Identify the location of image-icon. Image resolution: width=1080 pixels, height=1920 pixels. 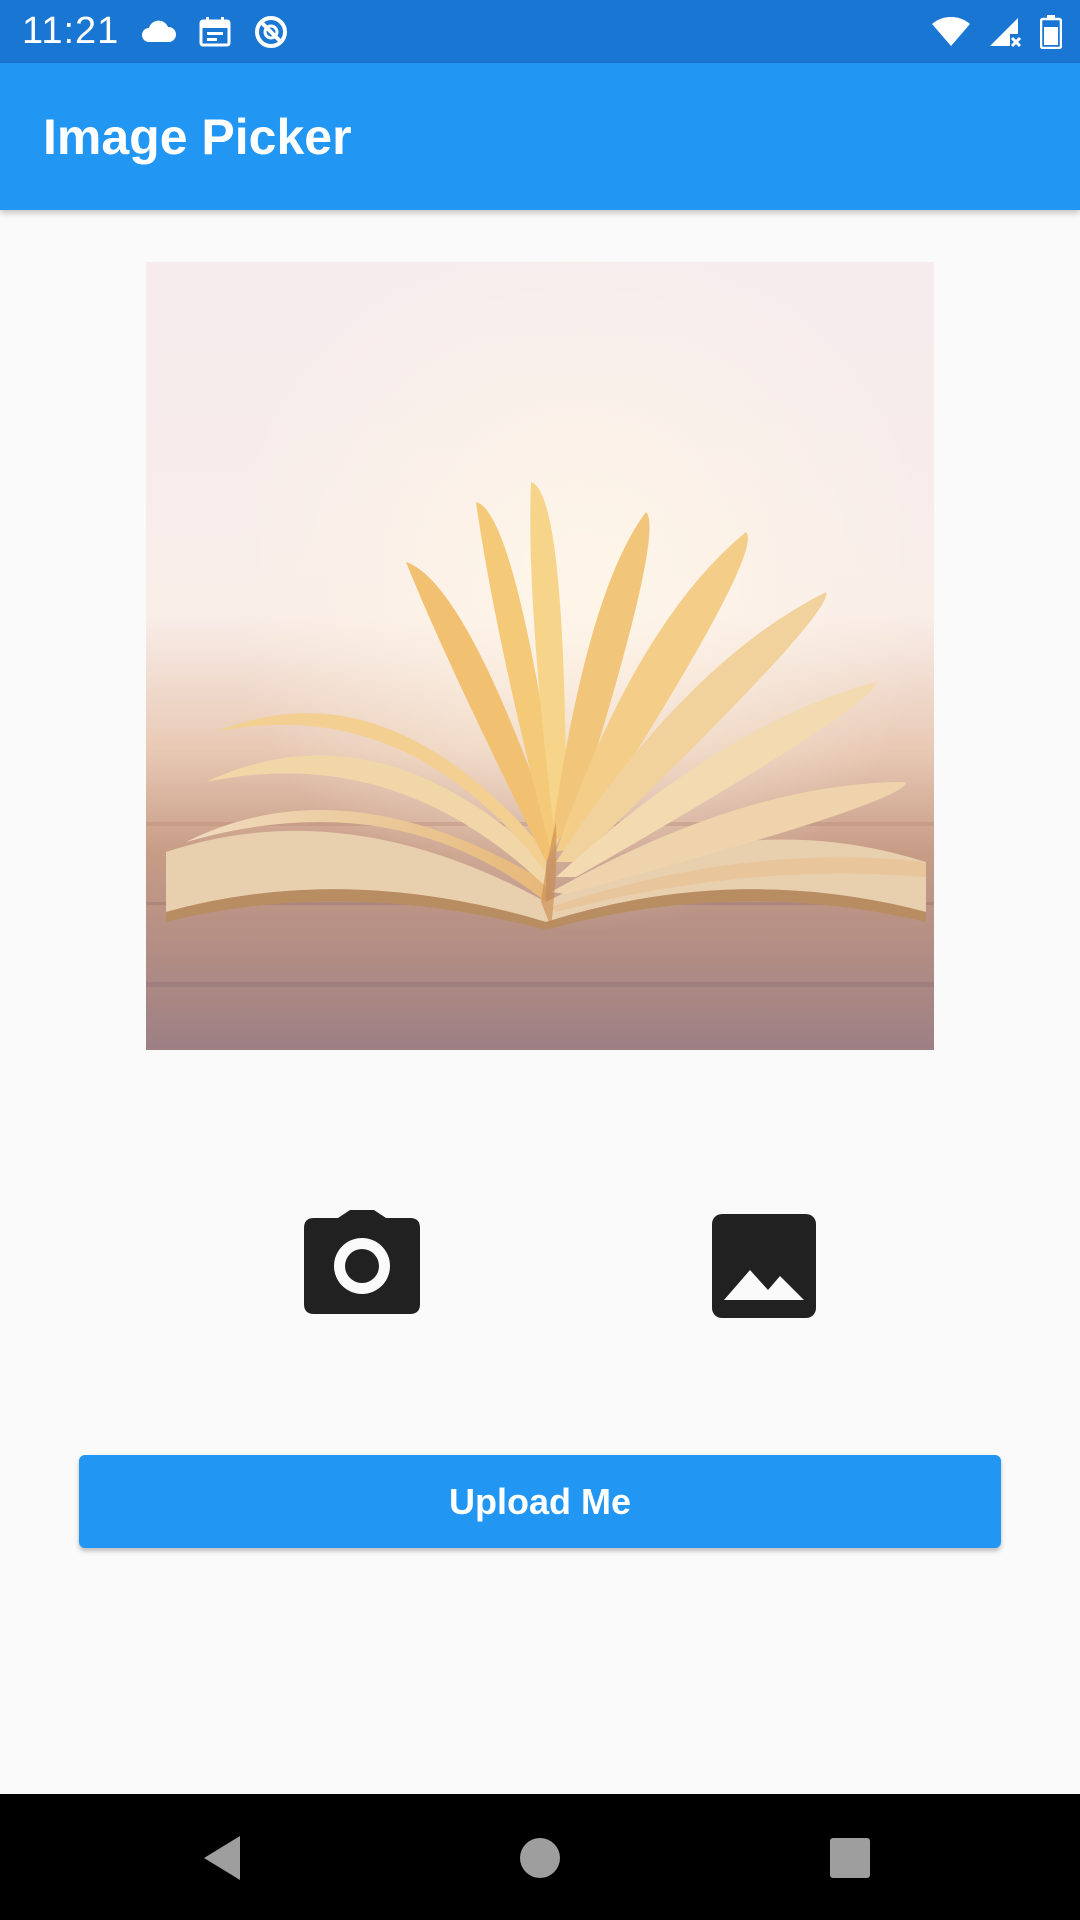
(764, 1266).